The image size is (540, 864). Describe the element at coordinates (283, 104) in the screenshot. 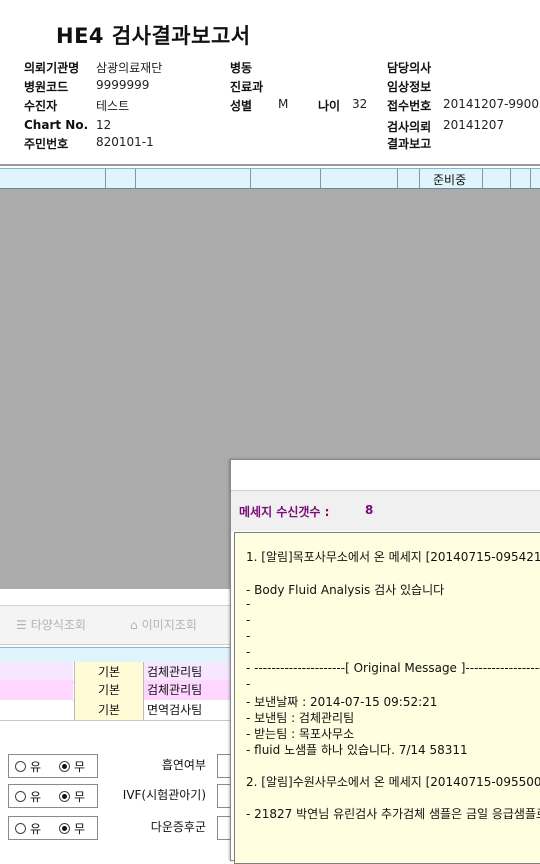

I see `sex-value: M` at that location.